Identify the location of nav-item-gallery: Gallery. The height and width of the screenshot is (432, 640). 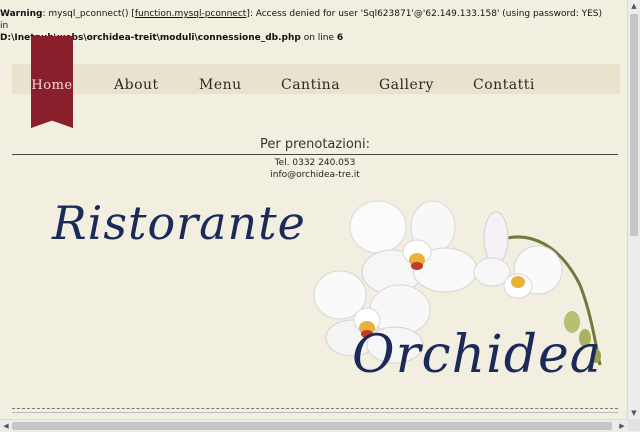
(406, 85).